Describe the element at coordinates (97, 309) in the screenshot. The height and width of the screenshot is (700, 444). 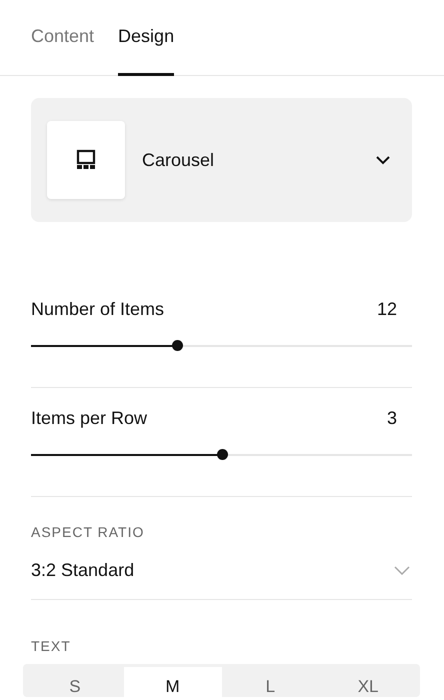
I see `slider-label: Number of Items` at that location.